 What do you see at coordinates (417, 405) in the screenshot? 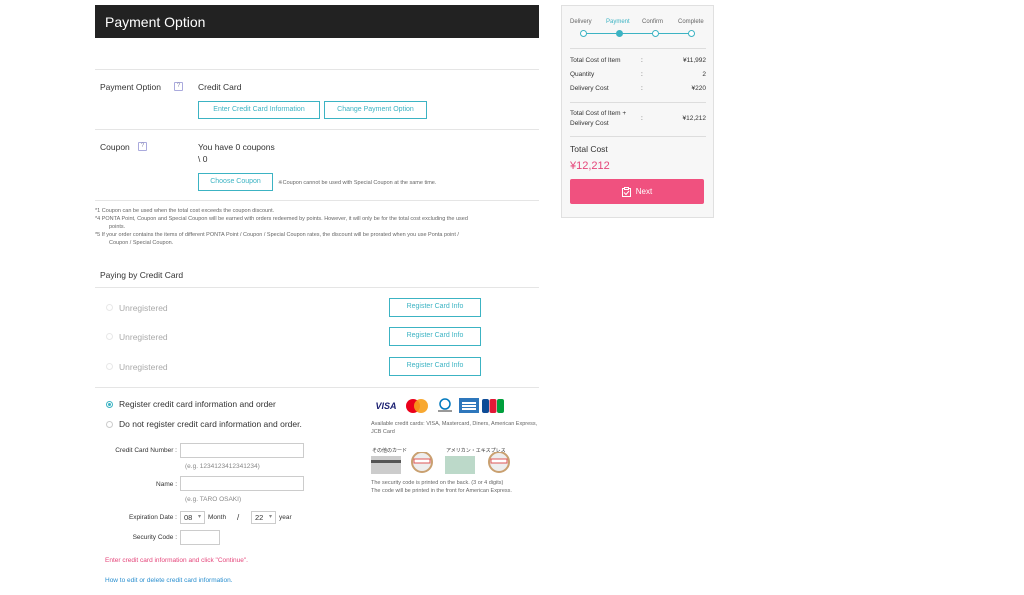
I see `mastercard-logo-icon` at bounding box center [417, 405].